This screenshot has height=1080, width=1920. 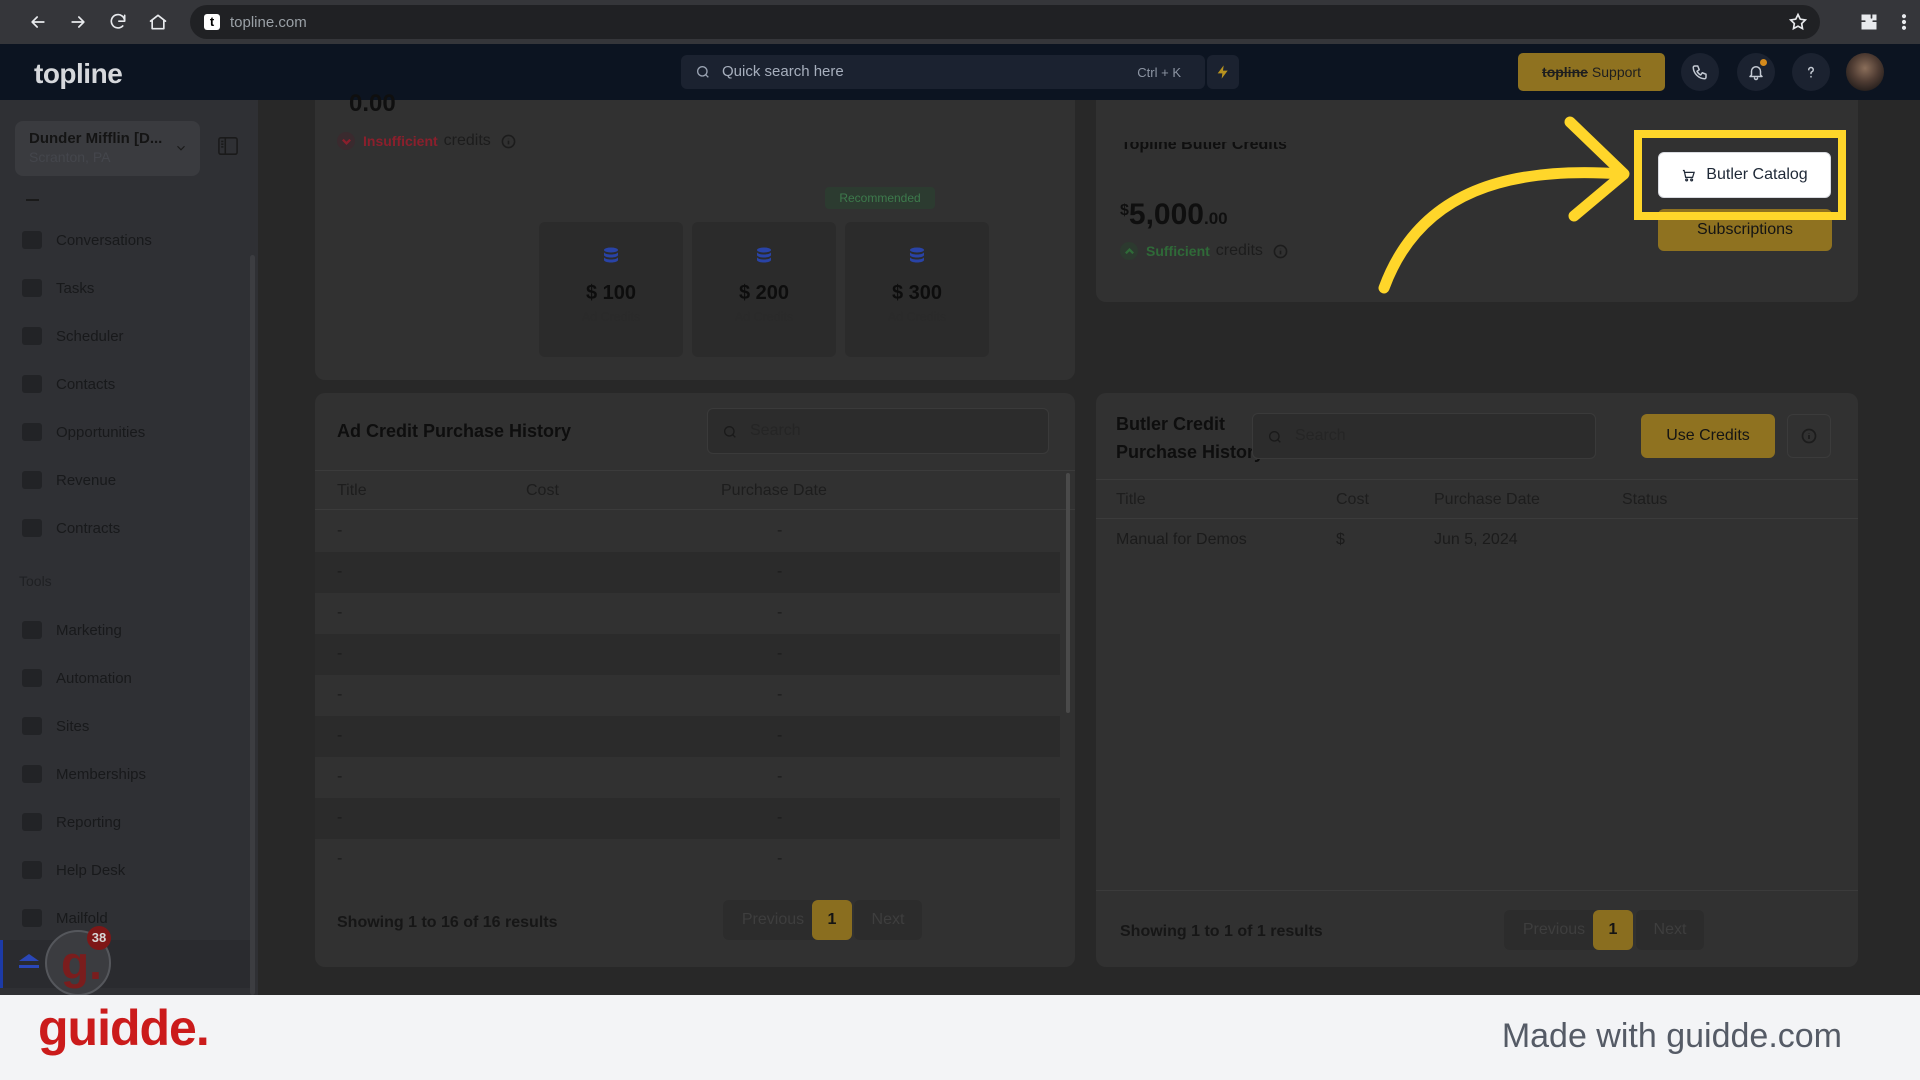 I want to click on sidebar-item-tasks: Tasks, so click(x=58, y=288).